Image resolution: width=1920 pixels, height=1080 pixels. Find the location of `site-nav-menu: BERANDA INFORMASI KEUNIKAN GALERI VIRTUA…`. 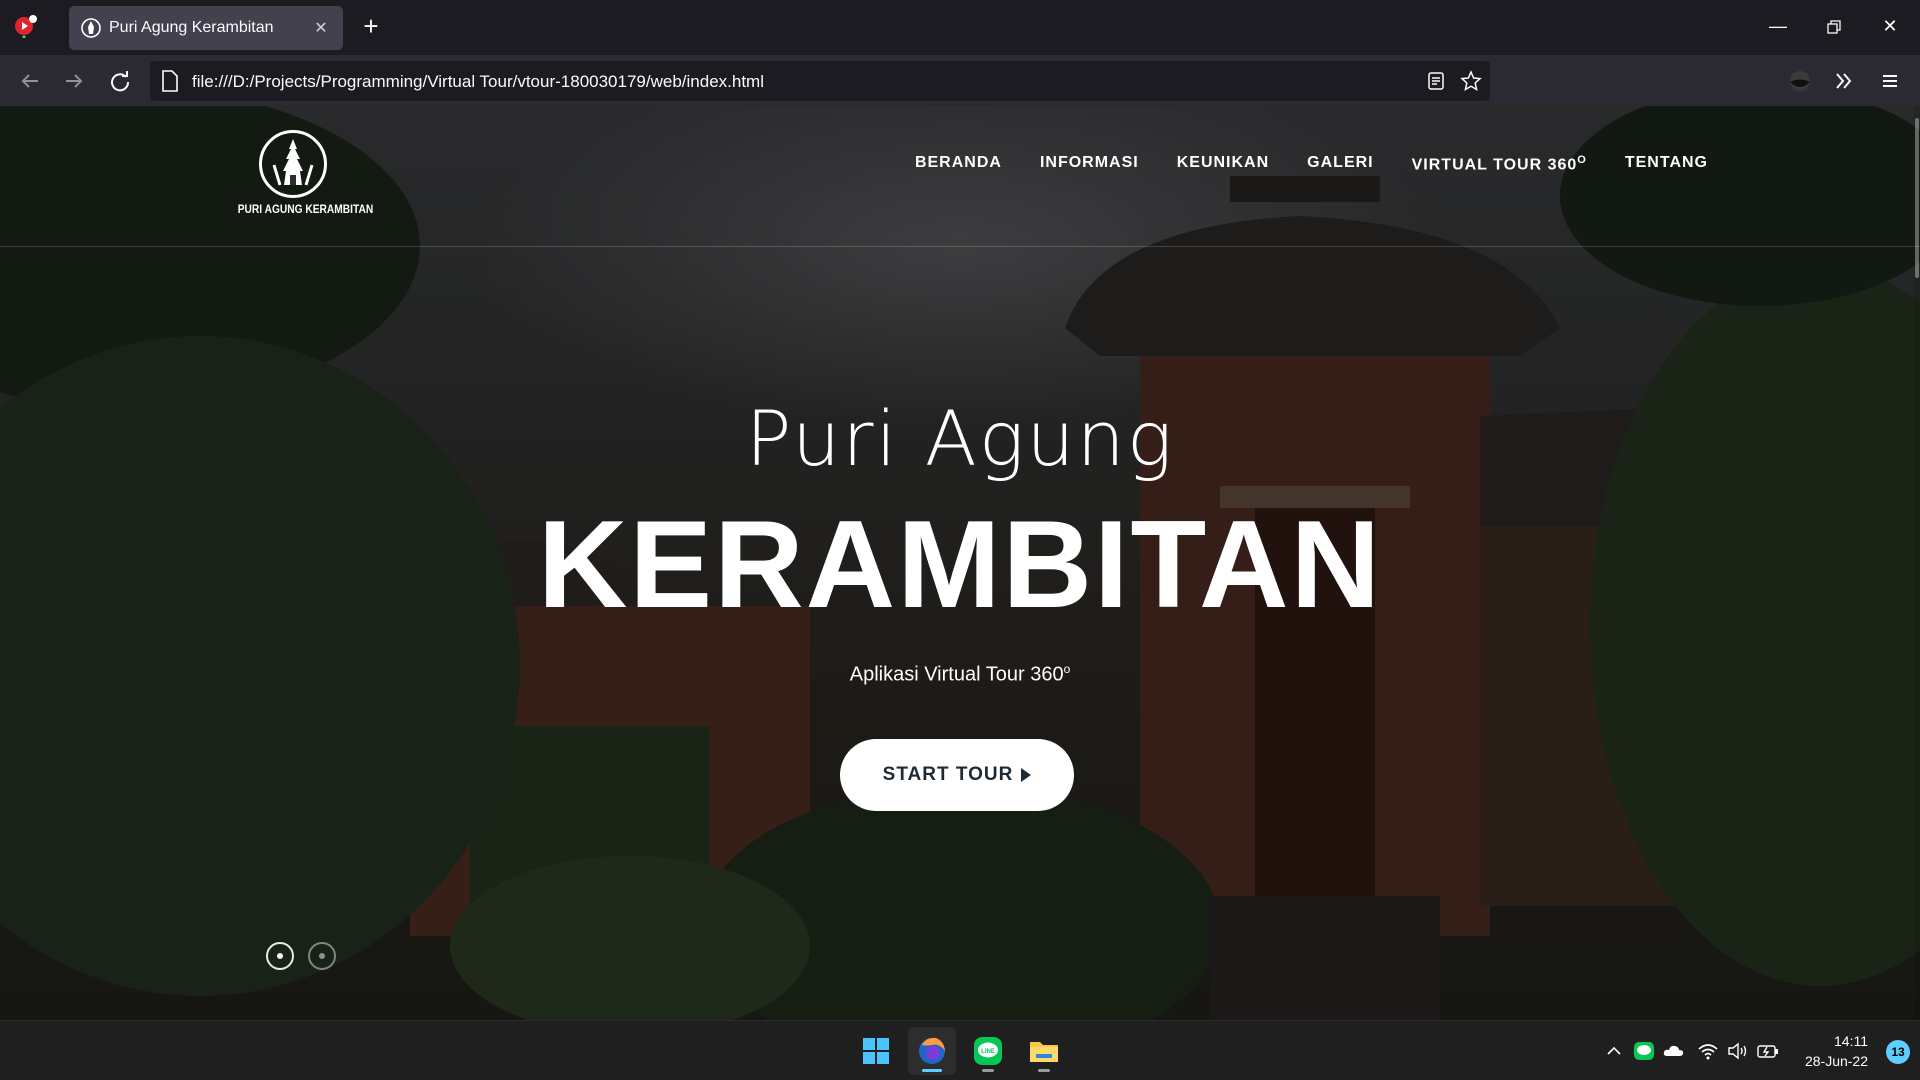

site-nav-menu: BERANDA INFORMASI KEUNIKAN GALERI VIRTUA… is located at coordinates (1311, 164).